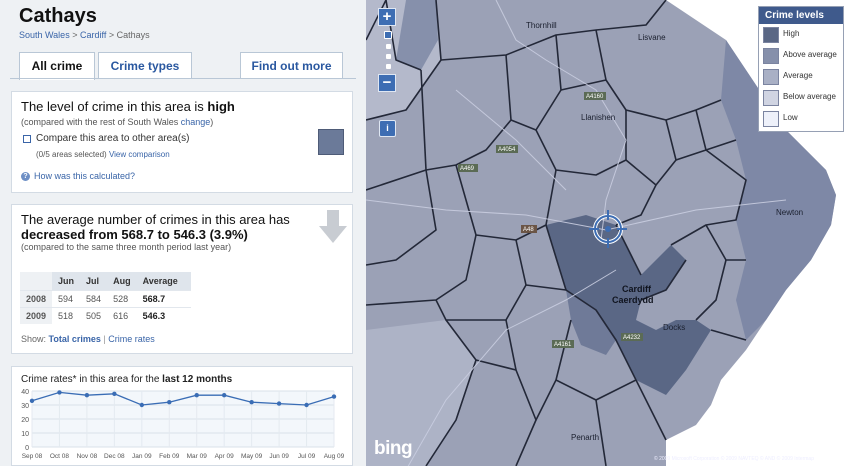 This screenshot has width=848, height=466. What do you see at coordinates (225, 456) in the screenshot?
I see `chart-x-tick-label: Apr 09` at bounding box center [225, 456].